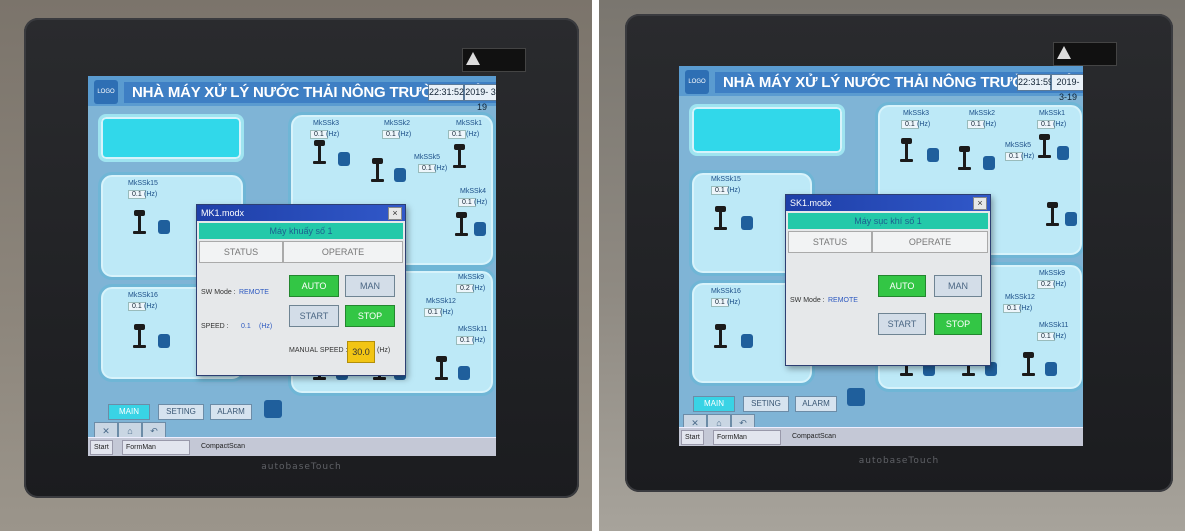 The image size is (1185, 531). I want to click on dialog-title: MK1.modx, so click(301, 213).